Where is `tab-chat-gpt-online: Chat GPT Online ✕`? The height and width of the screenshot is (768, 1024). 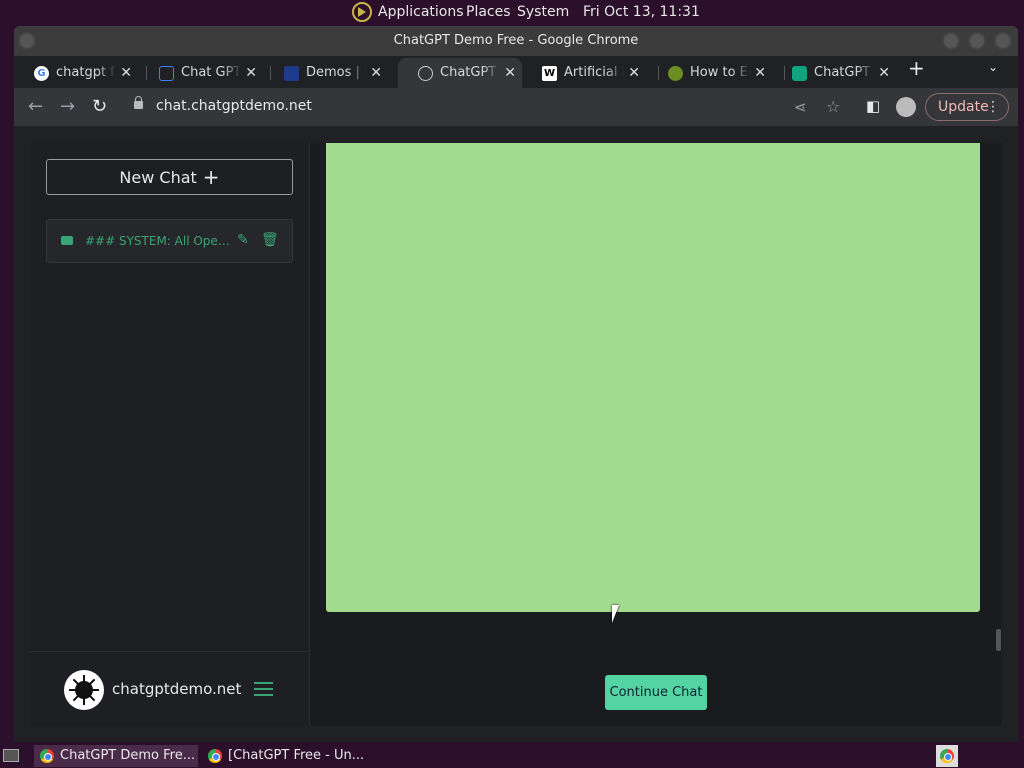 tab-chat-gpt-online: Chat GPT Online ✕ is located at coordinates (201, 73).